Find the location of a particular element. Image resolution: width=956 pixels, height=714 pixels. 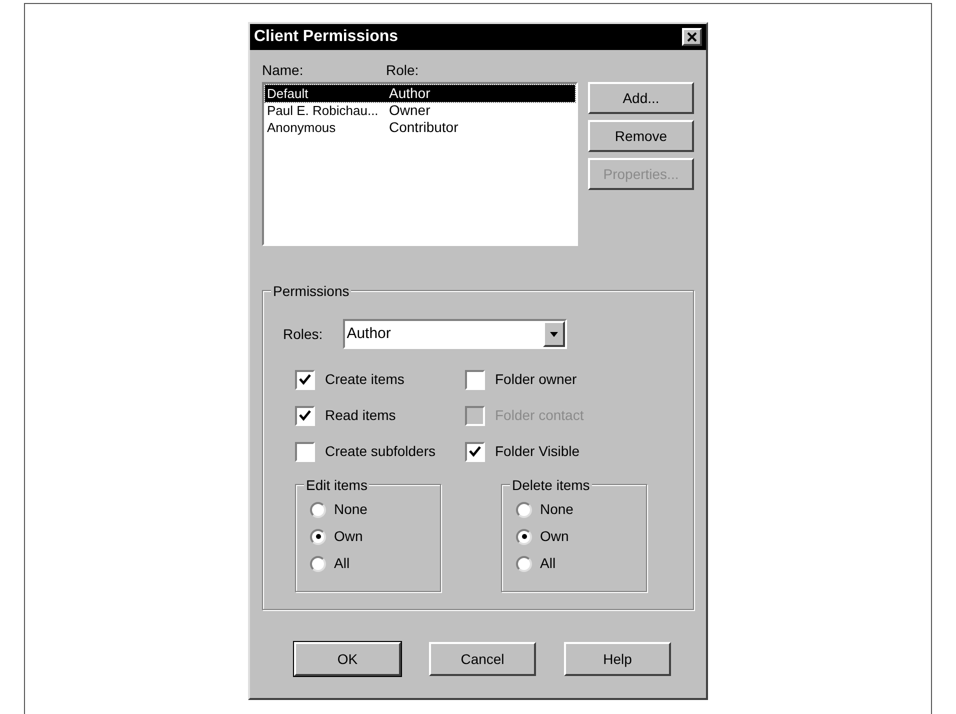

checkbox-label: Folder Visible is located at coordinates (537, 451).